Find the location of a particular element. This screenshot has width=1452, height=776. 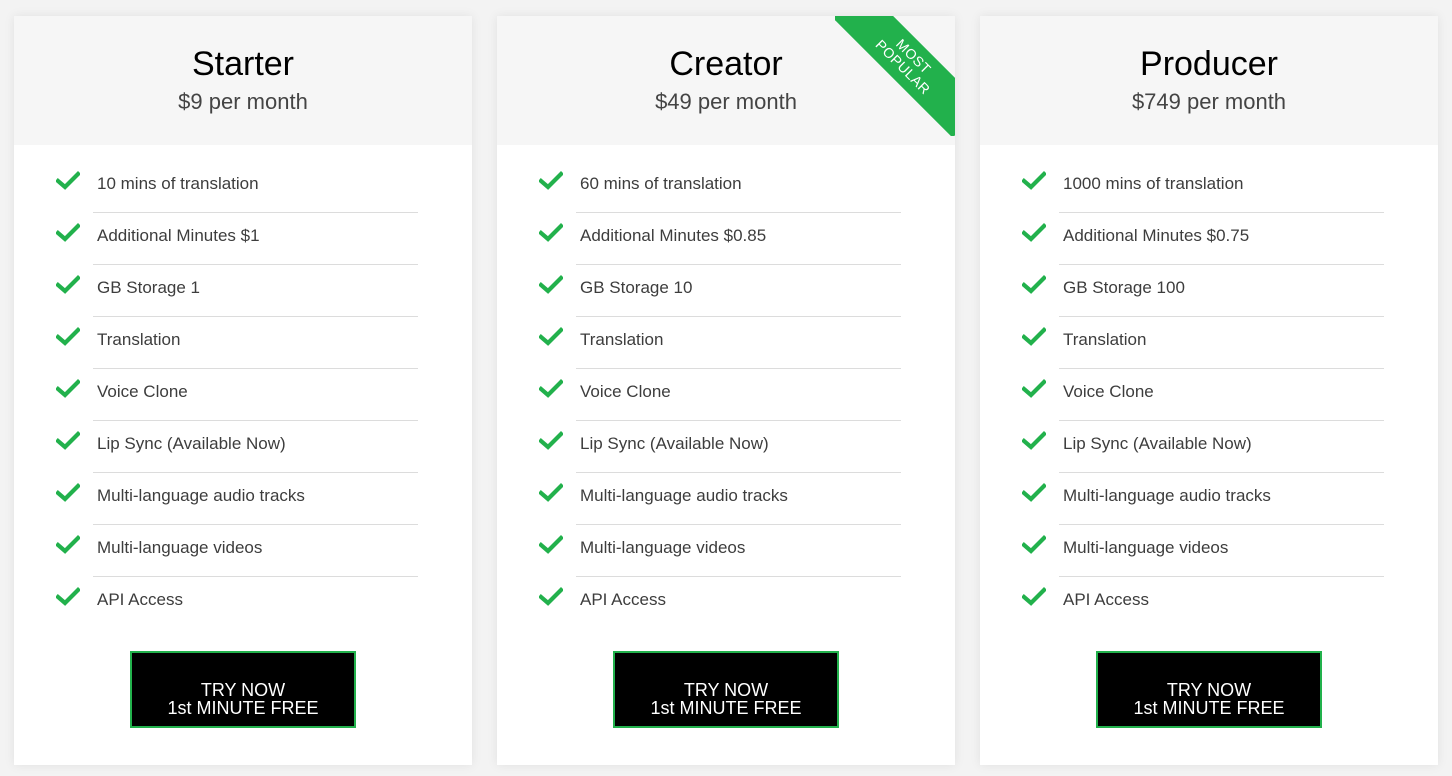

ribbon-label: MOST POPULAR is located at coordinates (895, 76).